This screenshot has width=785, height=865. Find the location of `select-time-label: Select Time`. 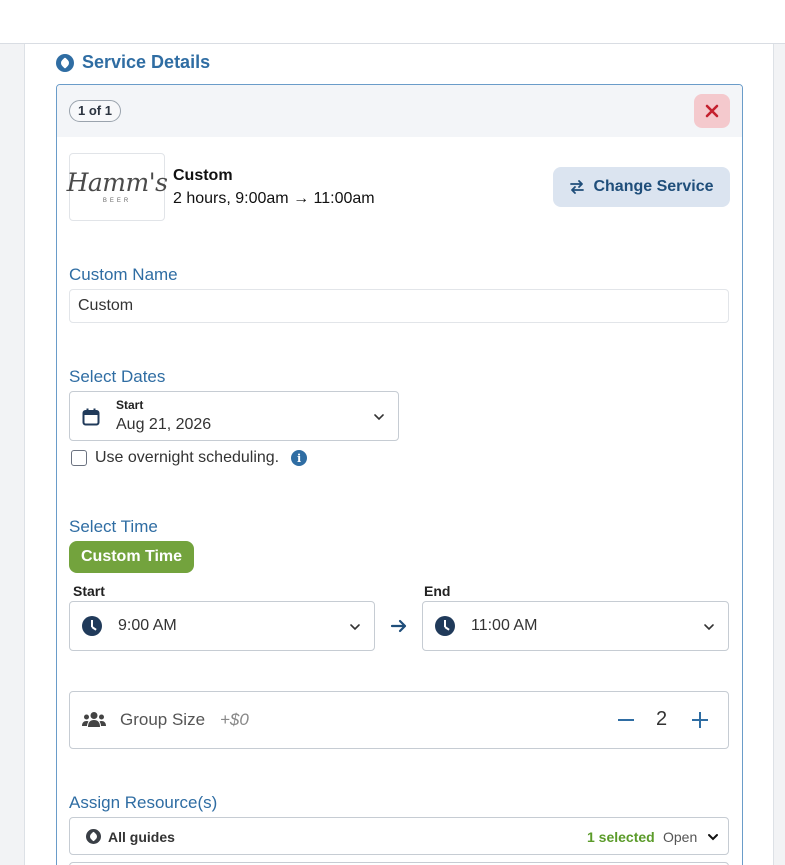

select-time-label: Select Time is located at coordinates (113, 526).